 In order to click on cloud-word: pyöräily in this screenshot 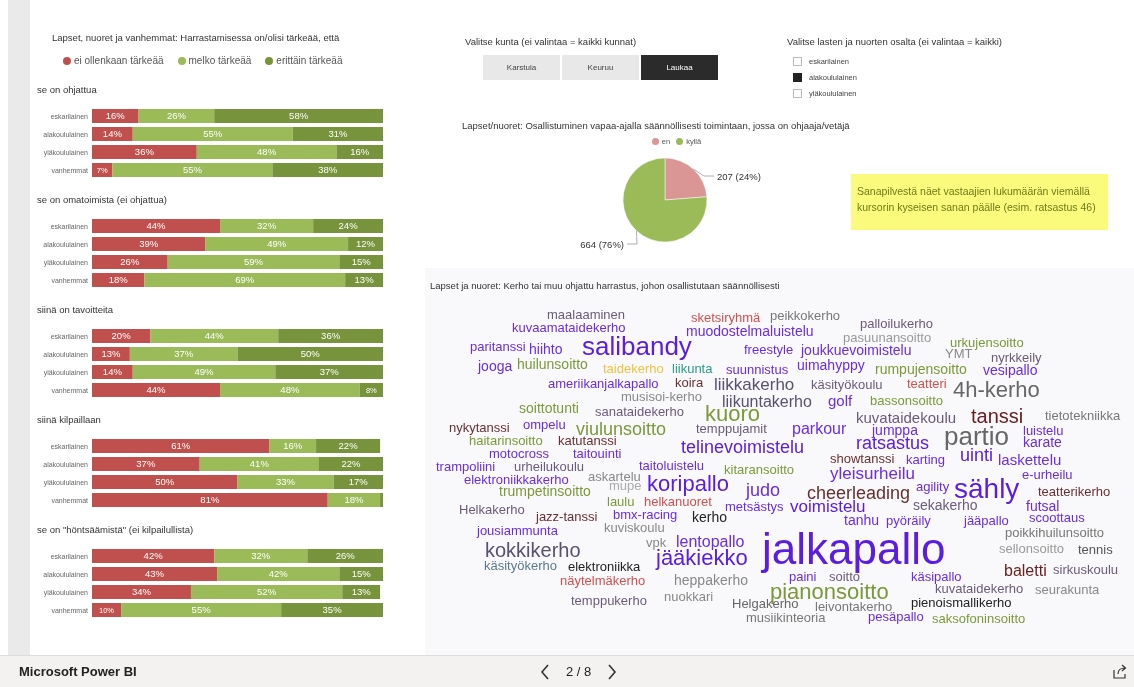, I will do `click(908, 521)`.